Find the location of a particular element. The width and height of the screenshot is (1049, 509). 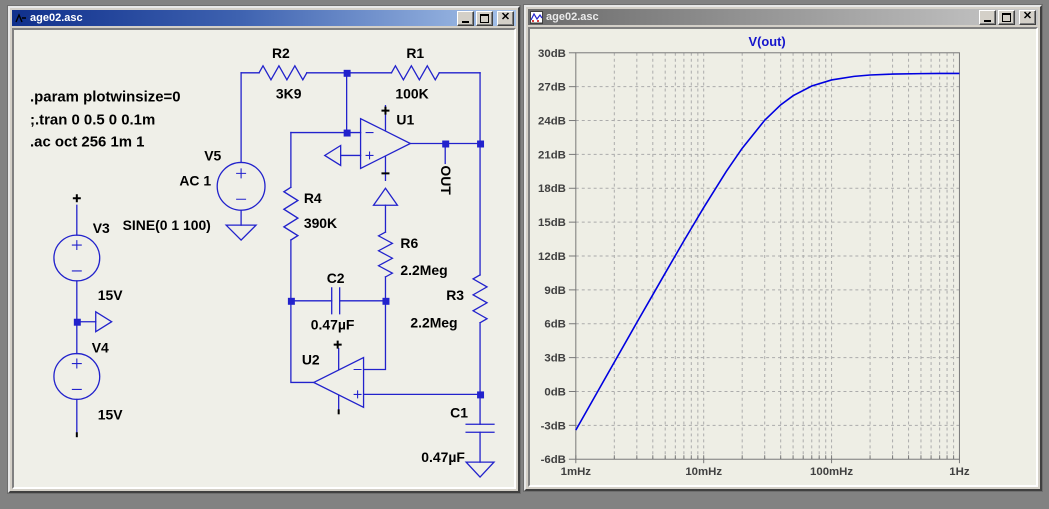

resistor-R4: R4 390K is located at coordinates (309, 214).